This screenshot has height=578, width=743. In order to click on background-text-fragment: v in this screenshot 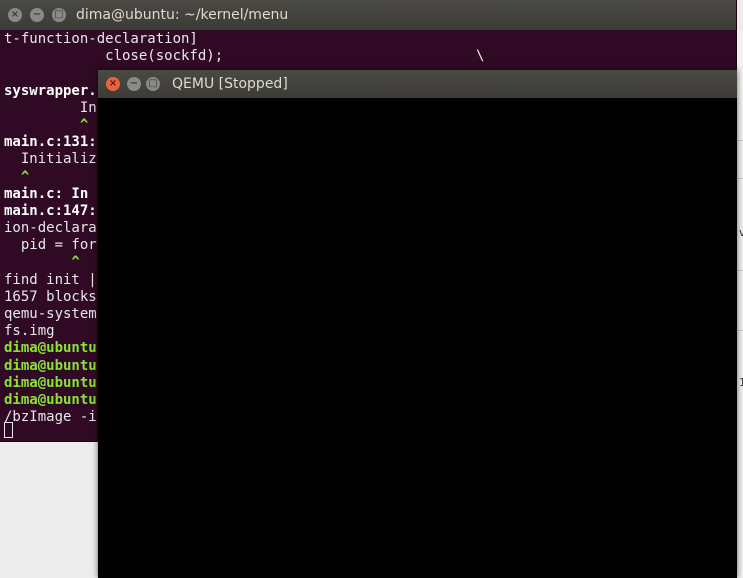, I will do `click(741, 232)`.